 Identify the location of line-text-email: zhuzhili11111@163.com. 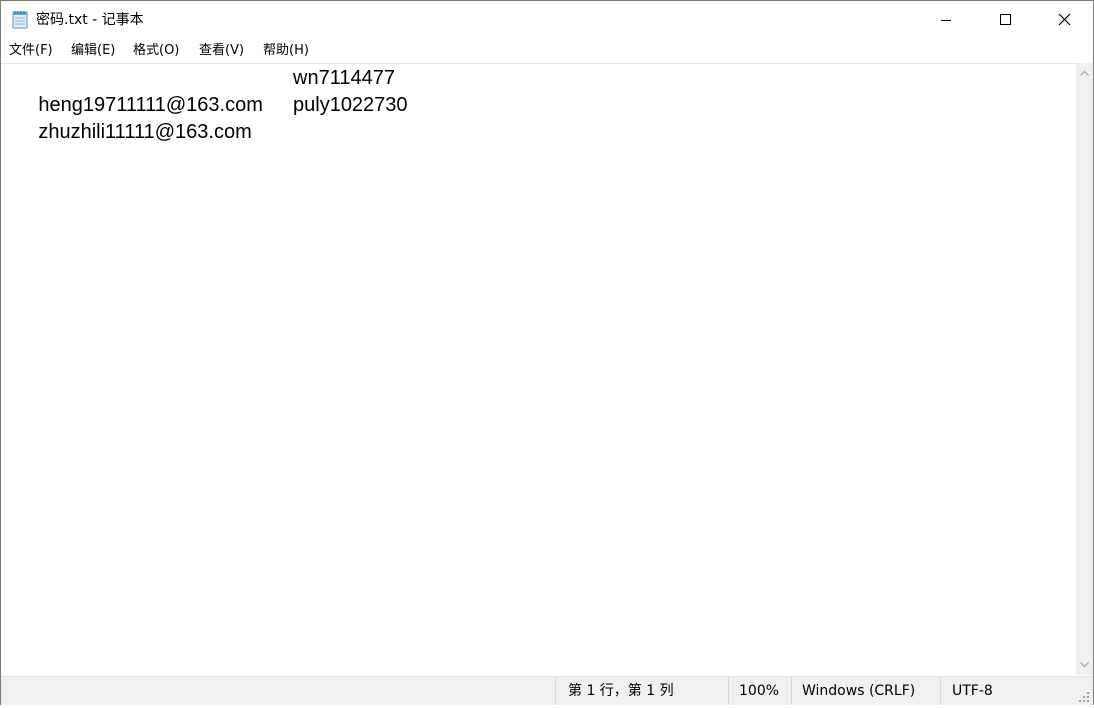
(145, 132).